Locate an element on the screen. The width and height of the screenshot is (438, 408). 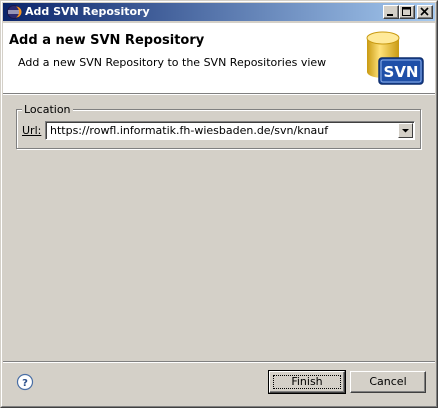
chevron-down-icon is located at coordinates (405, 131).